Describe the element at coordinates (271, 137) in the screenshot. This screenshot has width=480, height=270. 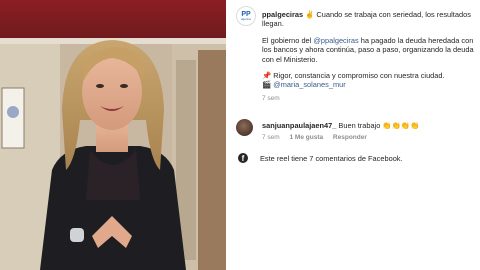
I see `comment-time: 7 sem` at that location.